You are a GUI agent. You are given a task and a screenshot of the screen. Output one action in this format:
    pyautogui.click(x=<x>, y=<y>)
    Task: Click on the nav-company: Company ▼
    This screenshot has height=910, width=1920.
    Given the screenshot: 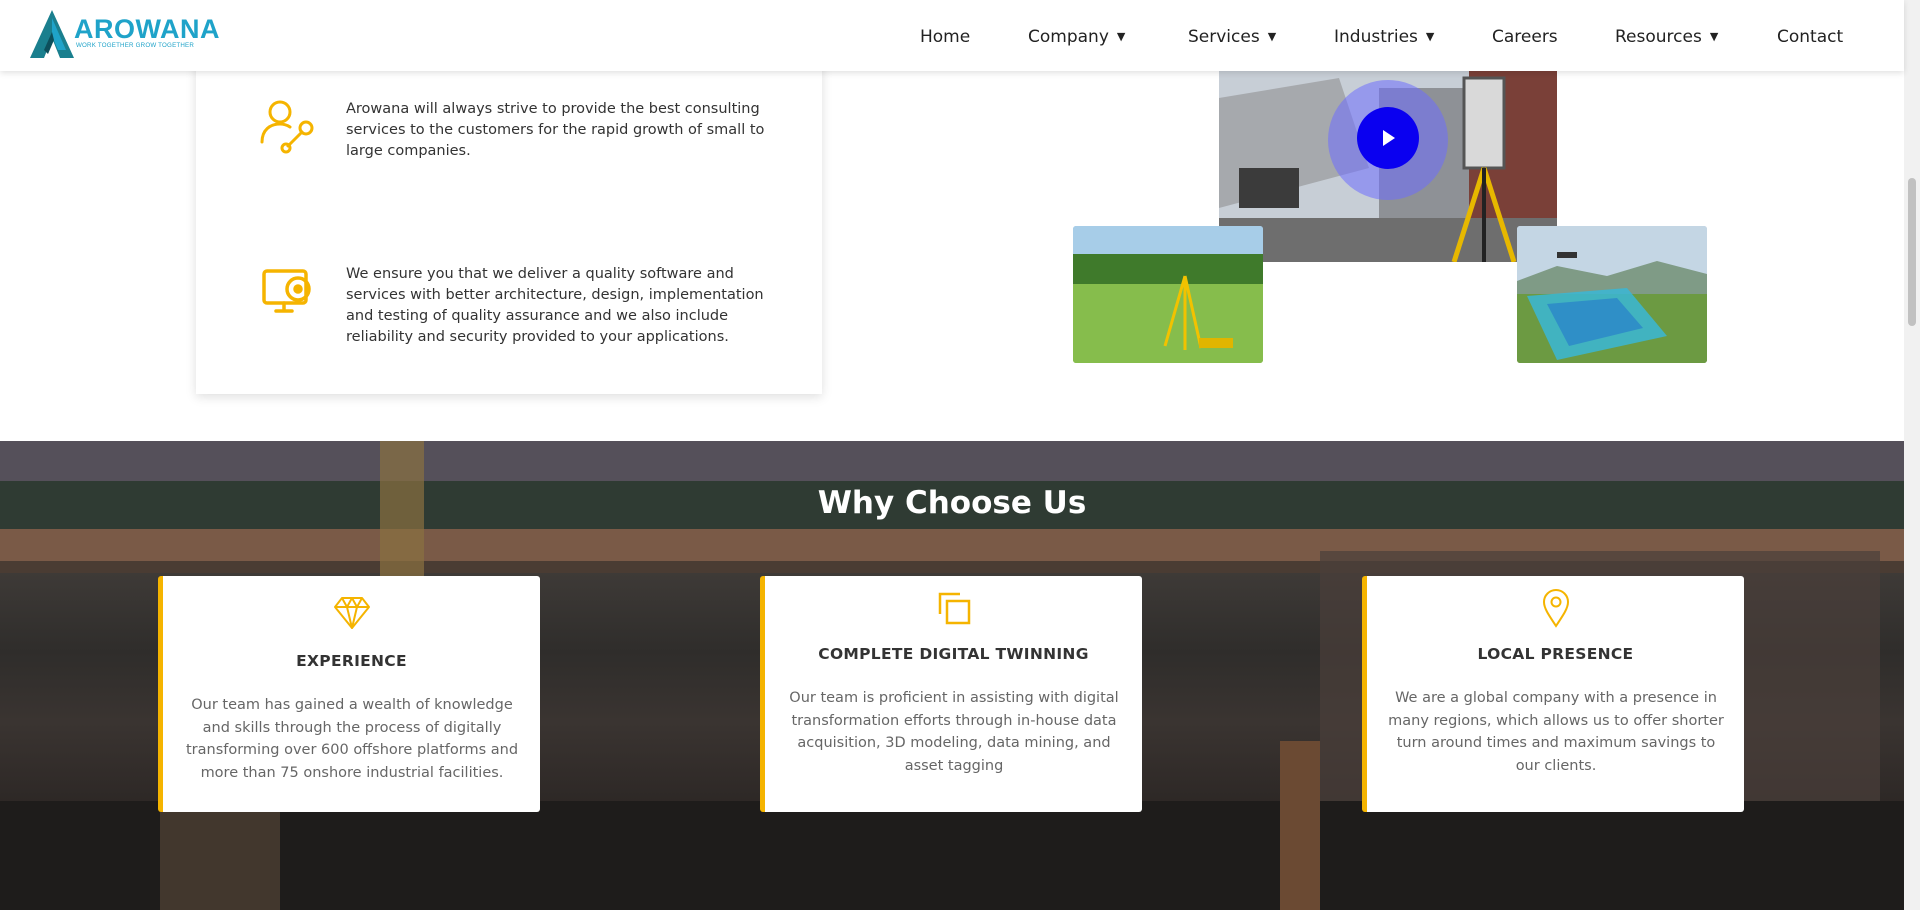 What is the action you would take?
    pyautogui.click(x=1076, y=37)
    